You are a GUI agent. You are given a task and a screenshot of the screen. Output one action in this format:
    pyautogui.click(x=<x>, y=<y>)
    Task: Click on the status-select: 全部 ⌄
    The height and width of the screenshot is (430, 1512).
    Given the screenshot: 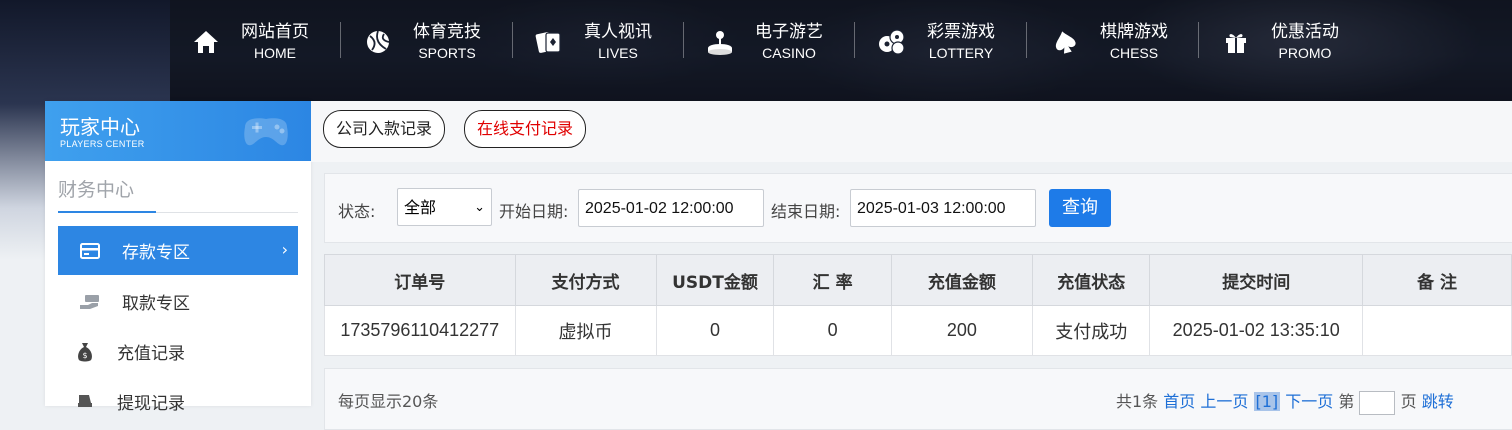 What is the action you would take?
    pyautogui.click(x=444, y=207)
    